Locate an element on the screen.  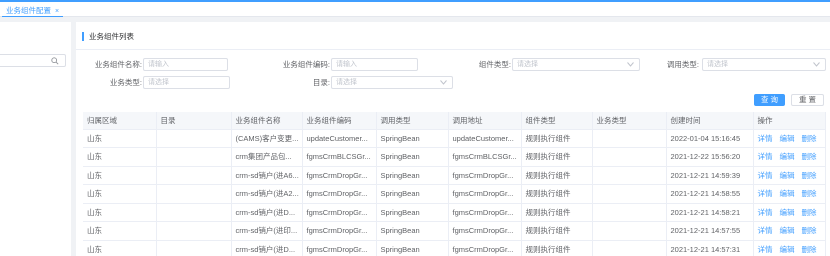
business-type-placeholder: 请选择 is located at coordinates (158, 82).